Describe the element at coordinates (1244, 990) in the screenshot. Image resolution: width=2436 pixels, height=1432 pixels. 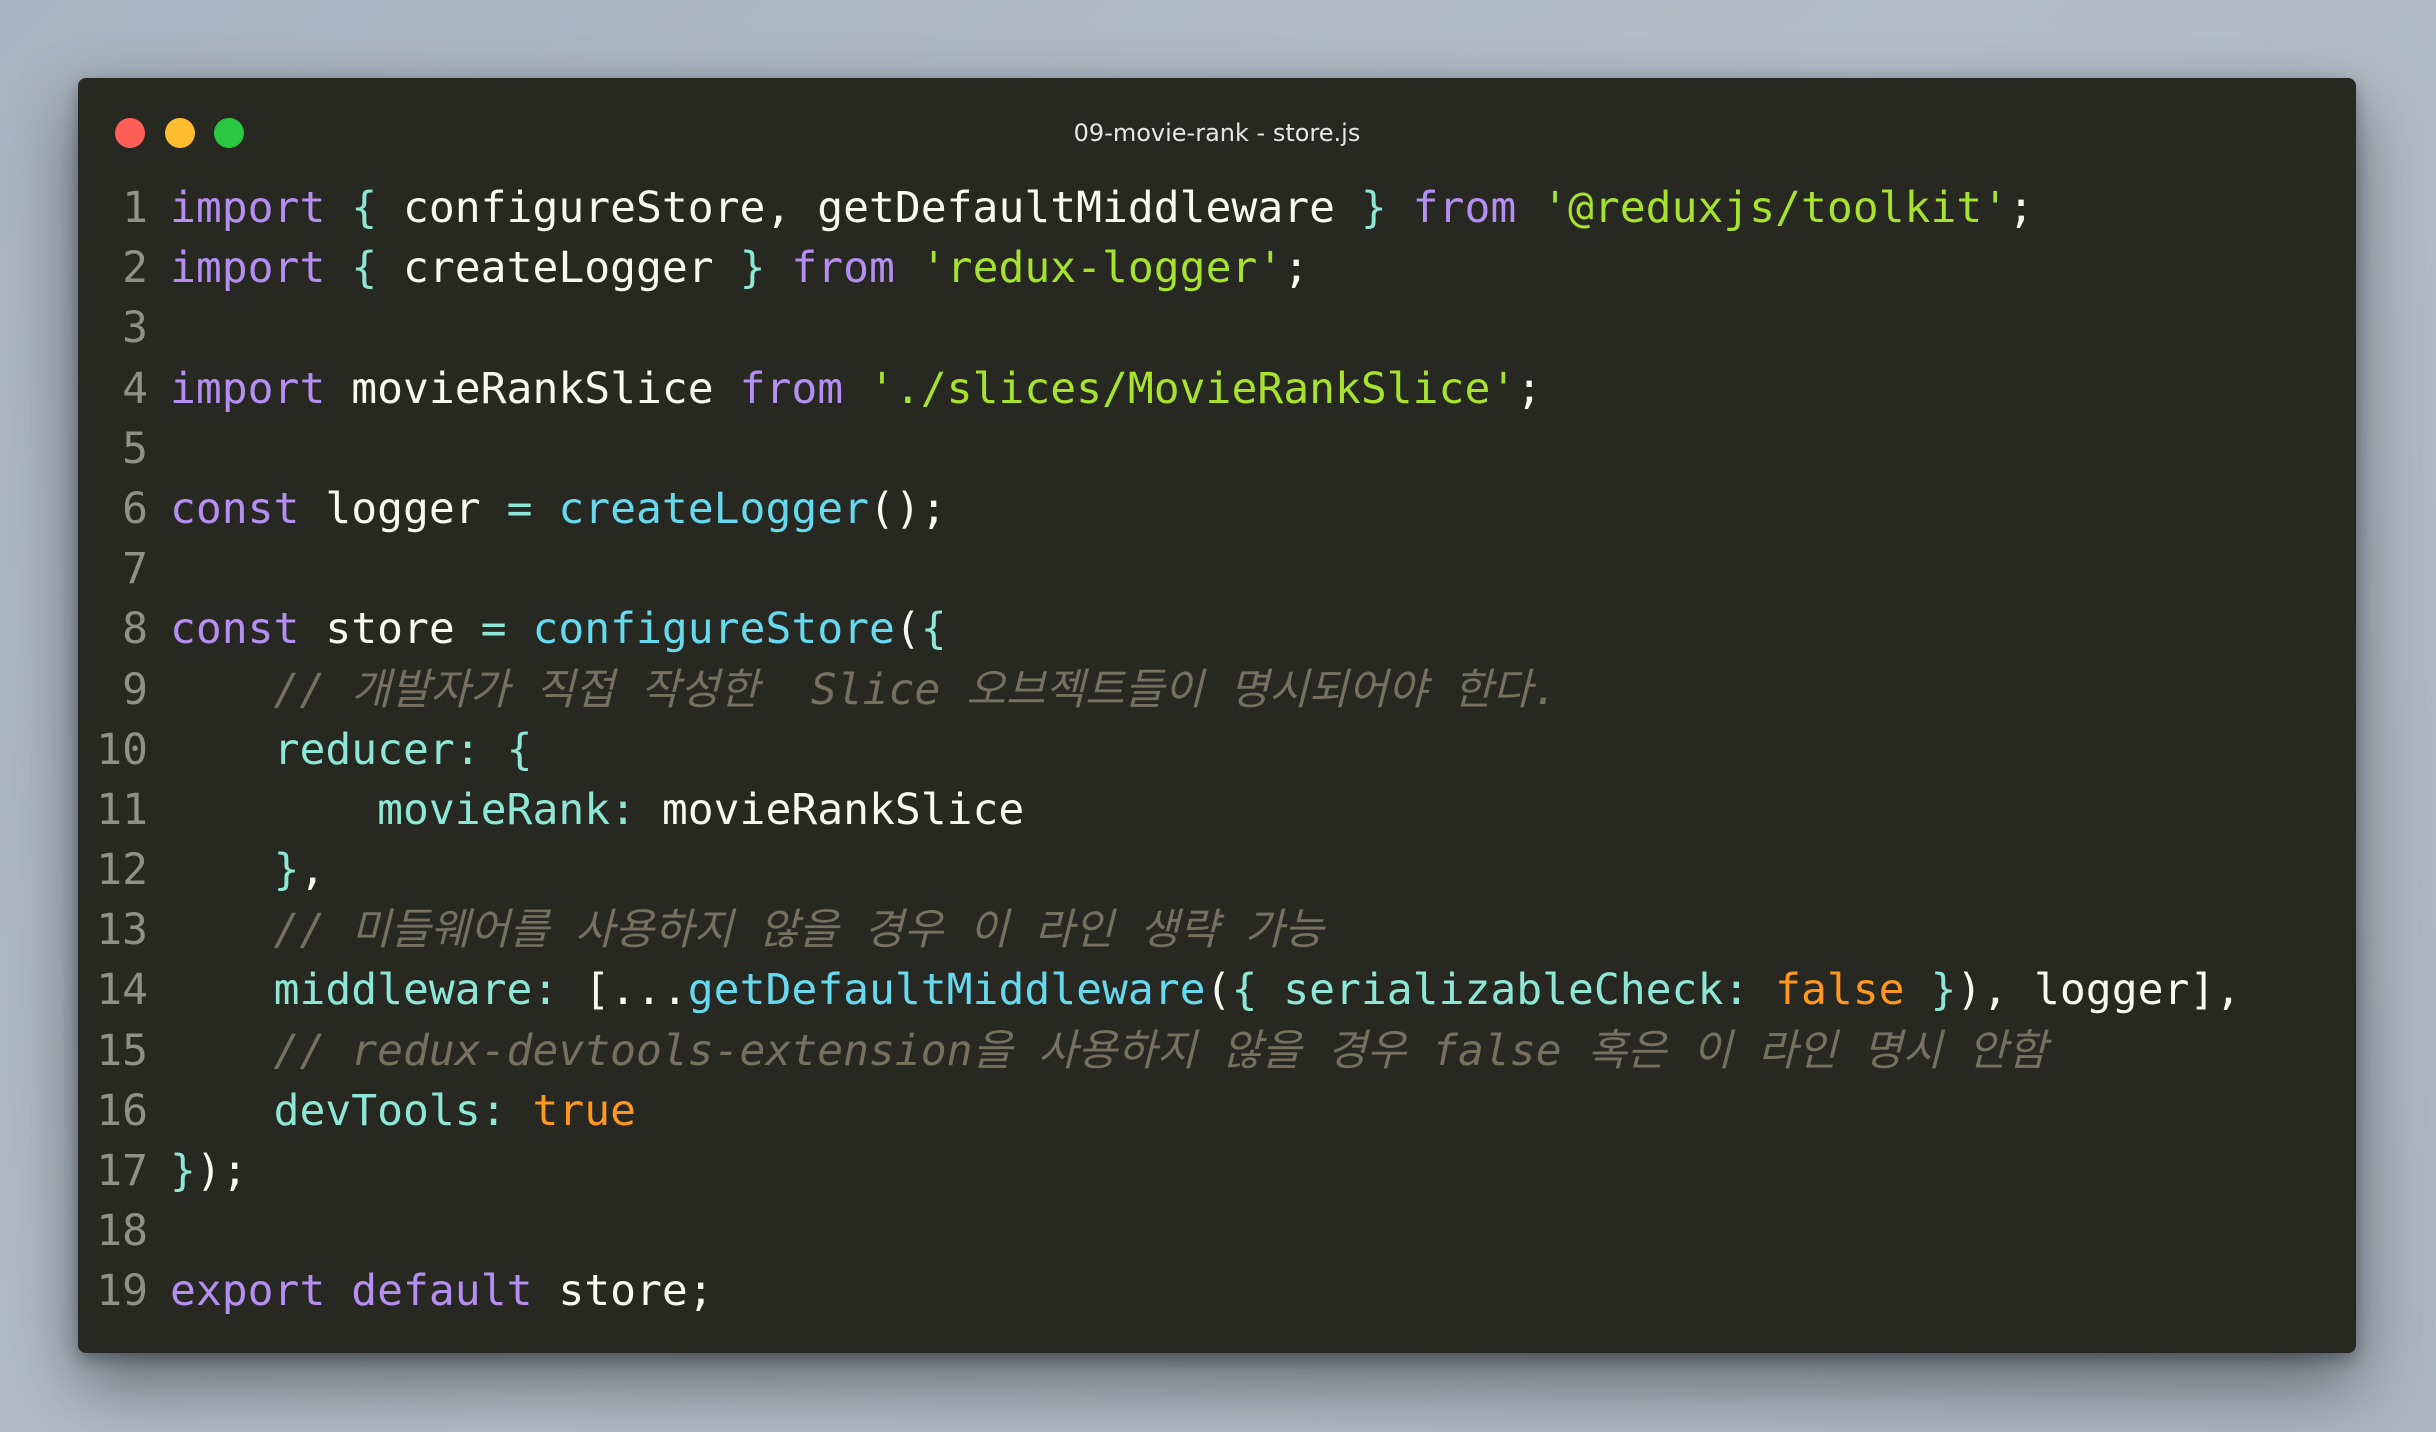
I see `code-token: {` at that location.